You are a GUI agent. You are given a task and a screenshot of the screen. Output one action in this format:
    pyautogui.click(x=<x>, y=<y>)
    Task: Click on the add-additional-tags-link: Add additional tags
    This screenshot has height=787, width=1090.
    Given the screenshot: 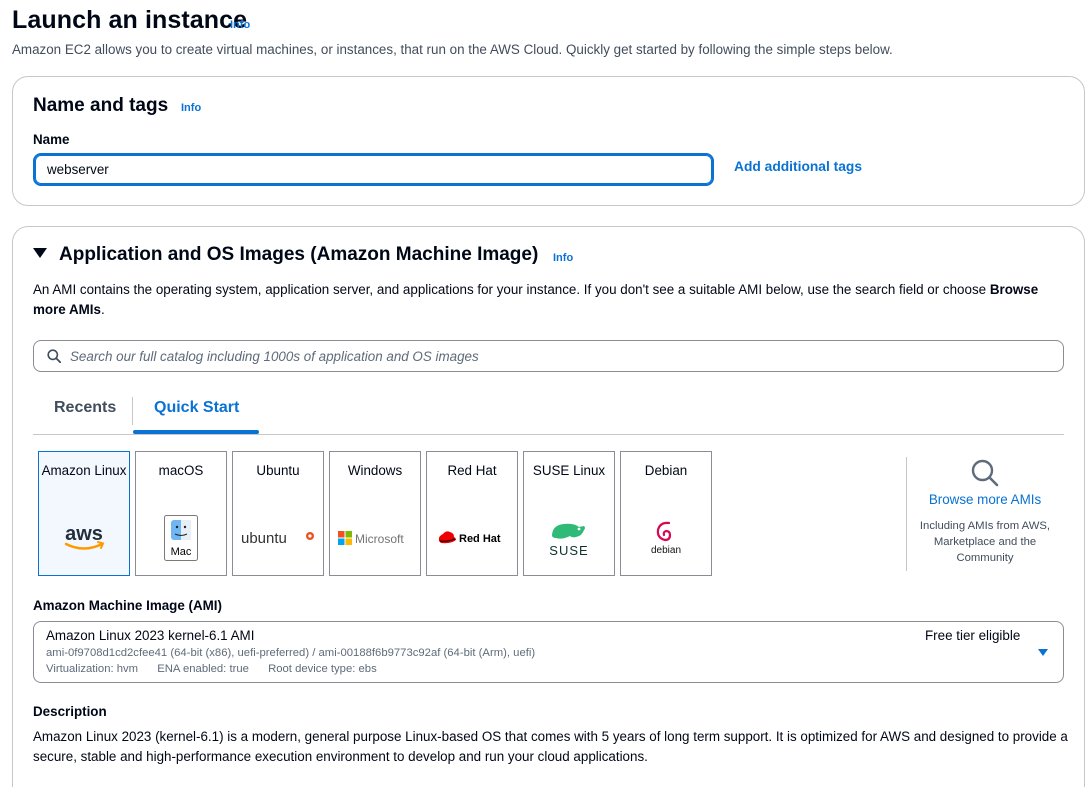 What is the action you would take?
    pyautogui.click(x=798, y=166)
    